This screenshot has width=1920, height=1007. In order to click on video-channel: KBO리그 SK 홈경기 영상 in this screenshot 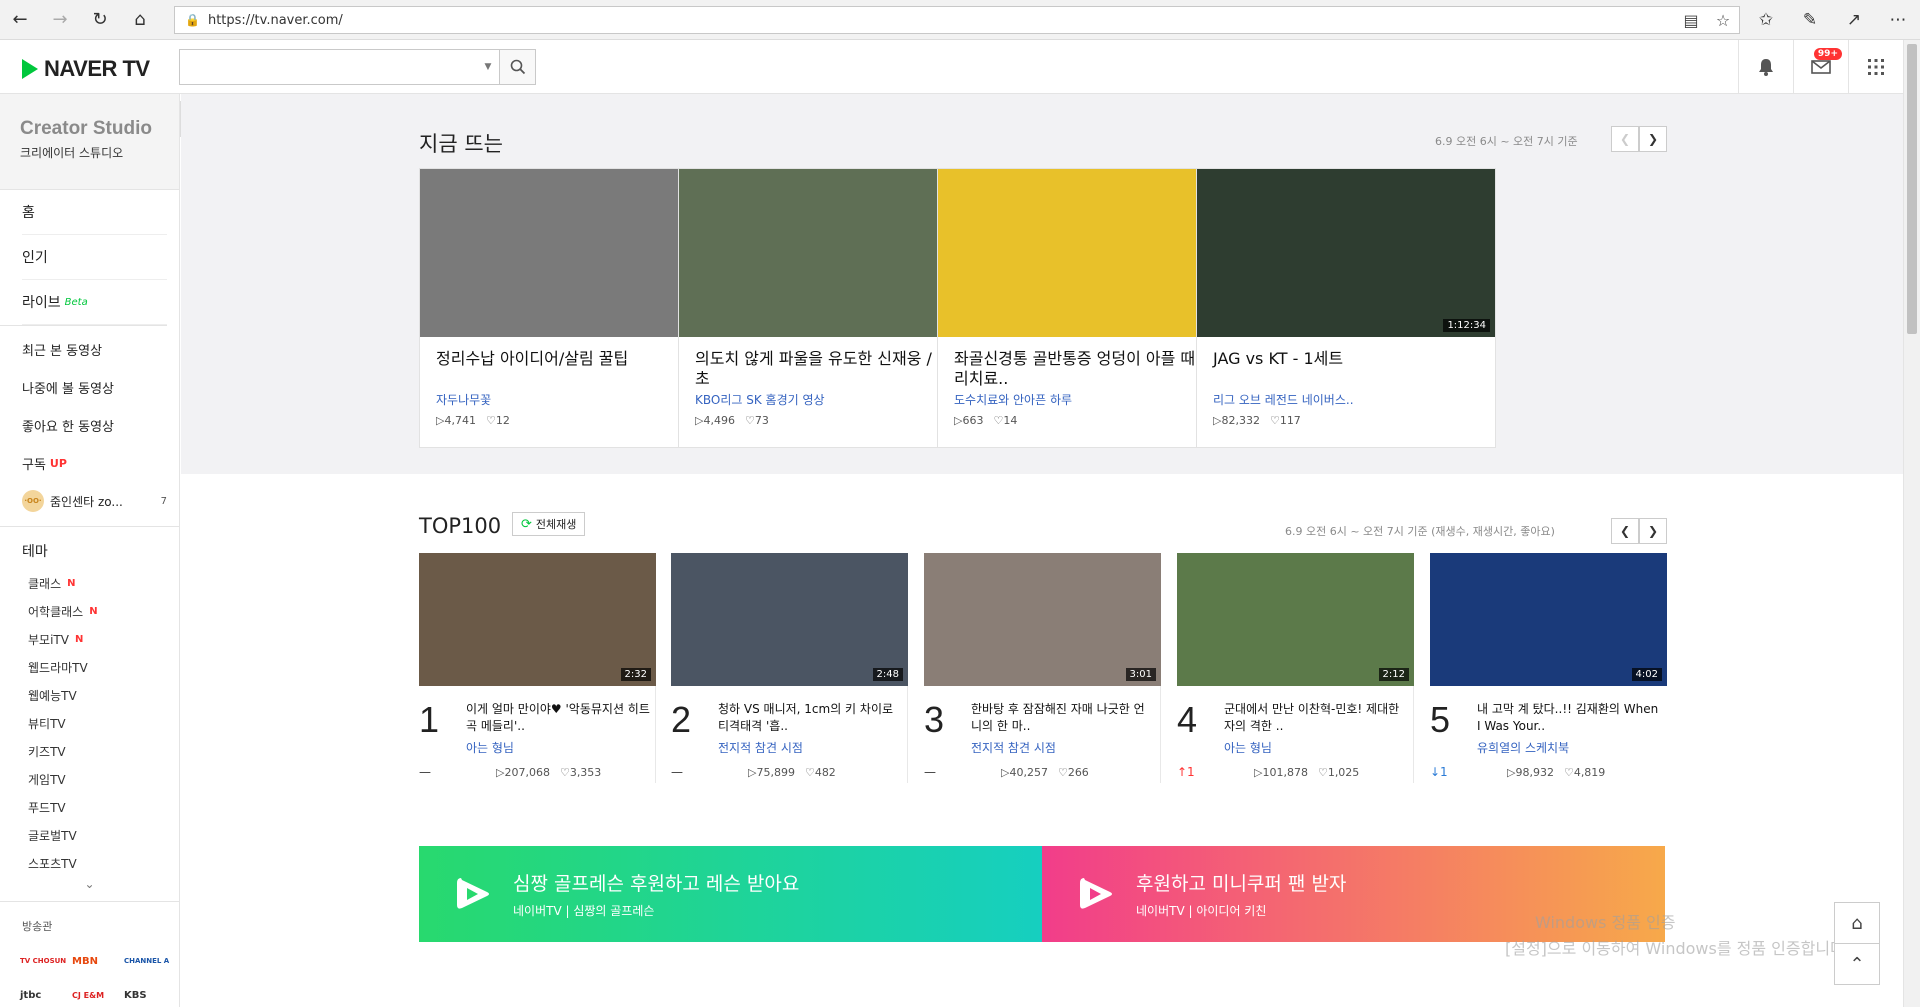, I will do `click(828, 399)`.